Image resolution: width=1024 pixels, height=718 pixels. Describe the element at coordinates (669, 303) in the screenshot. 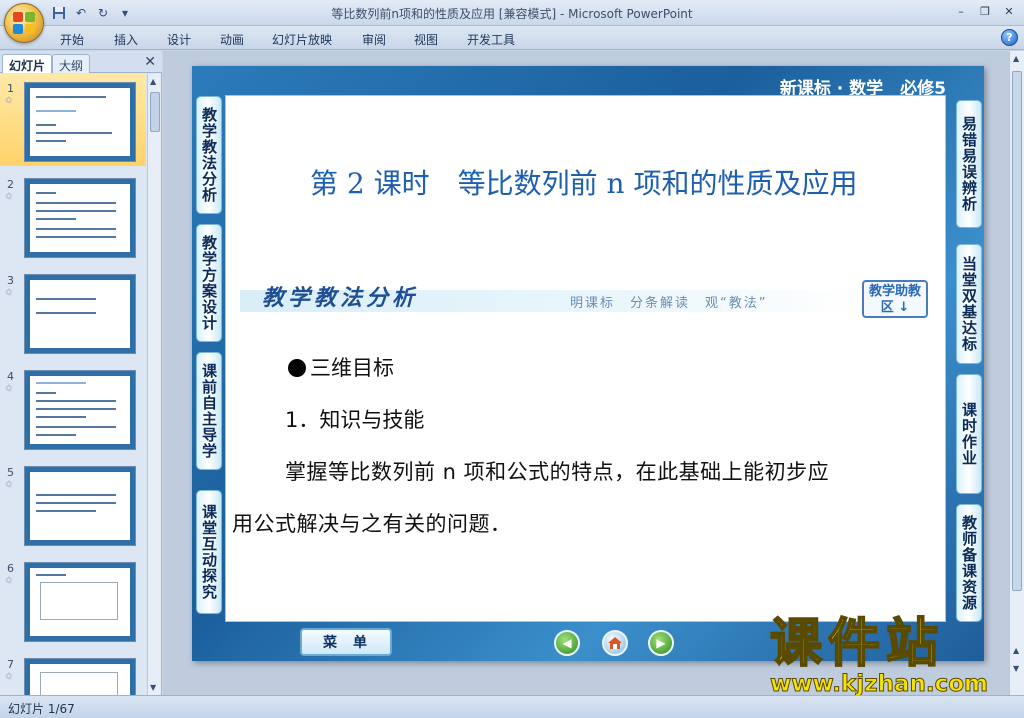

I see `banner-motto: 明课标 分条解读 观“教法”` at that location.